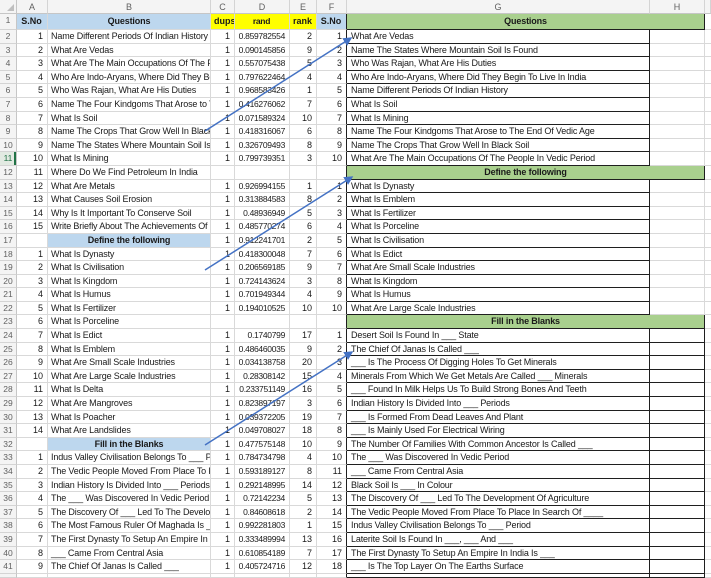 The height and width of the screenshot is (578, 711). Describe the element at coordinates (677, 472) in the screenshot. I see `cell-H34` at that location.